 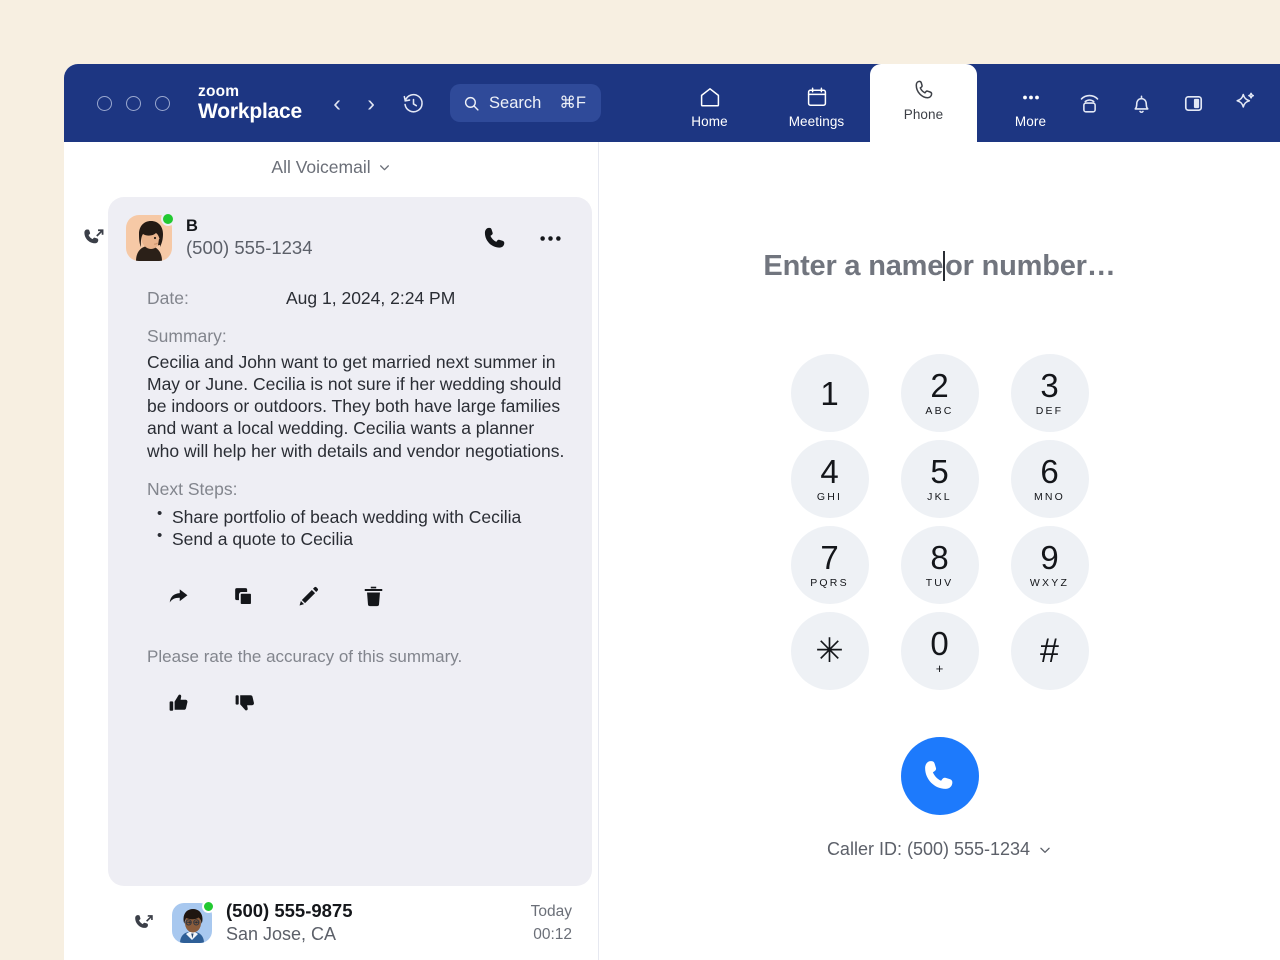 I want to click on thumbs-up-icon, so click(x=178, y=702).